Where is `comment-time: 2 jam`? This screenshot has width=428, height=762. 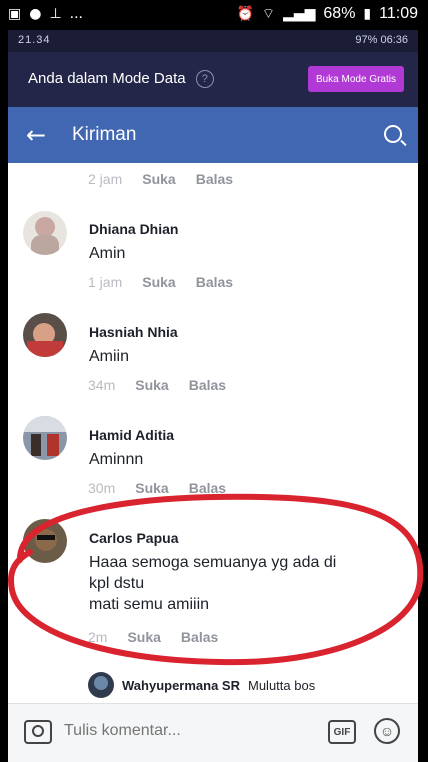 comment-time: 2 jam is located at coordinates (105, 179).